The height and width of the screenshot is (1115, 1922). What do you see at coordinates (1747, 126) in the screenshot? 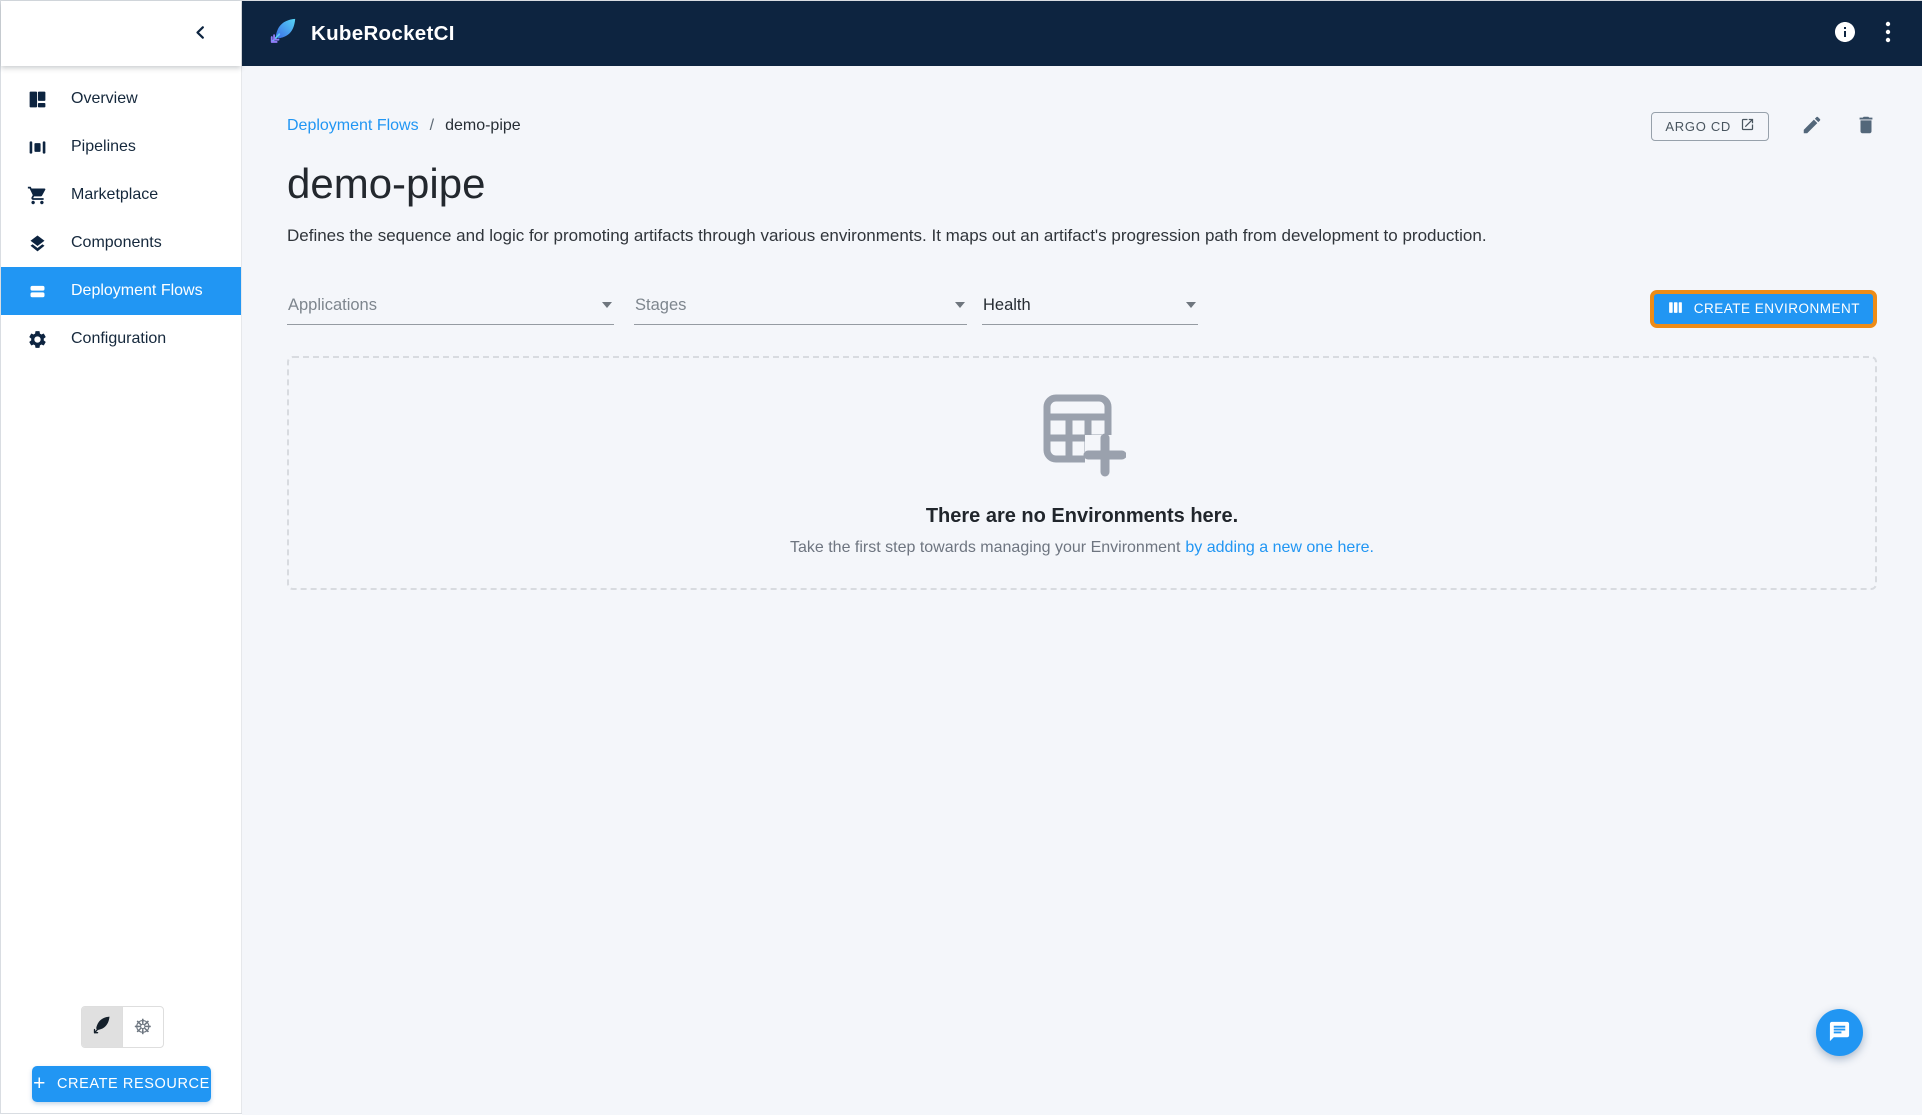
I see `external-link-icon` at bounding box center [1747, 126].